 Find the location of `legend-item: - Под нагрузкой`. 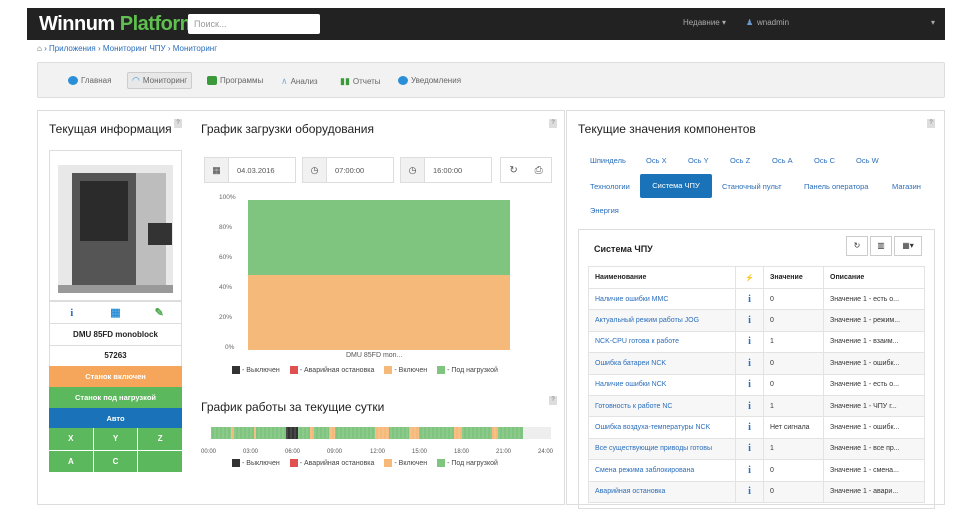

legend-item: - Под нагрузкой is located at coordinates (467, 370).